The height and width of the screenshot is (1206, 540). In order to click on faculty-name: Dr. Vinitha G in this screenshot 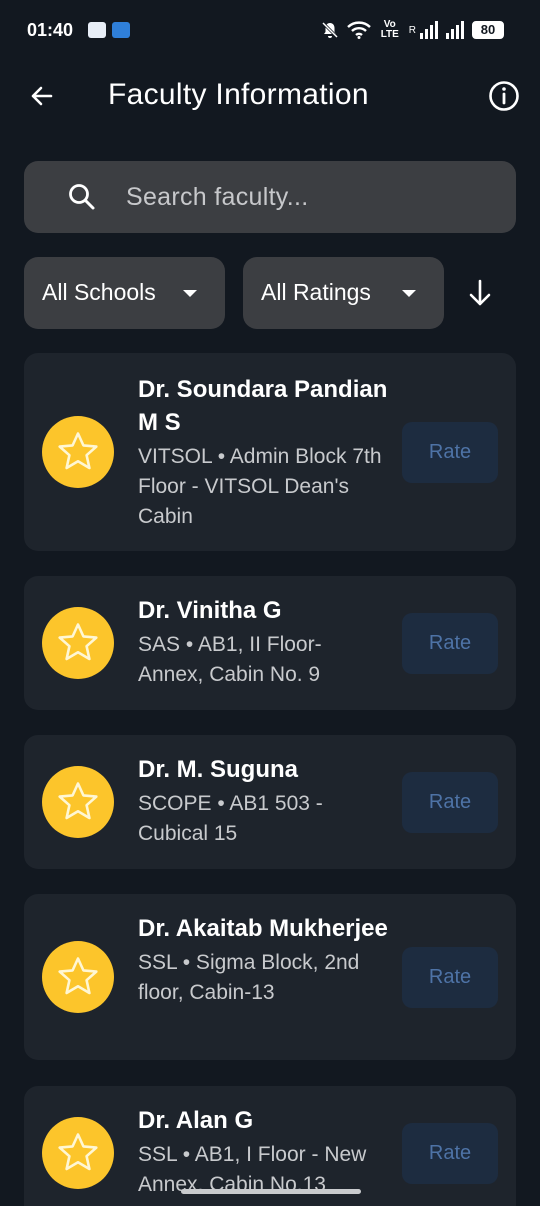, I will do `click(210, 610)`.